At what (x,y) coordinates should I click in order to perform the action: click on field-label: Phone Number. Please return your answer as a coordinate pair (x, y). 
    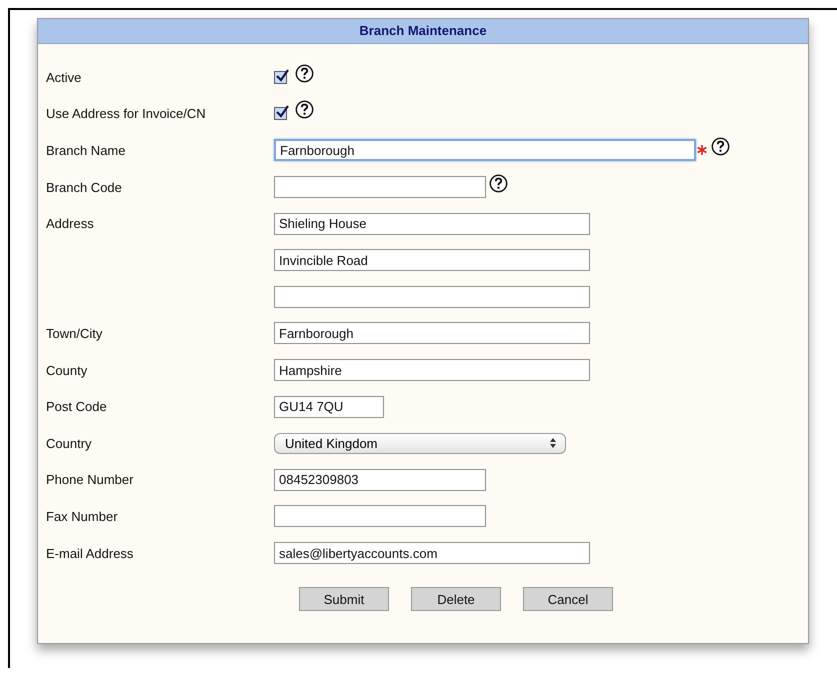
    Looking at the image, I should click on (90, 480).